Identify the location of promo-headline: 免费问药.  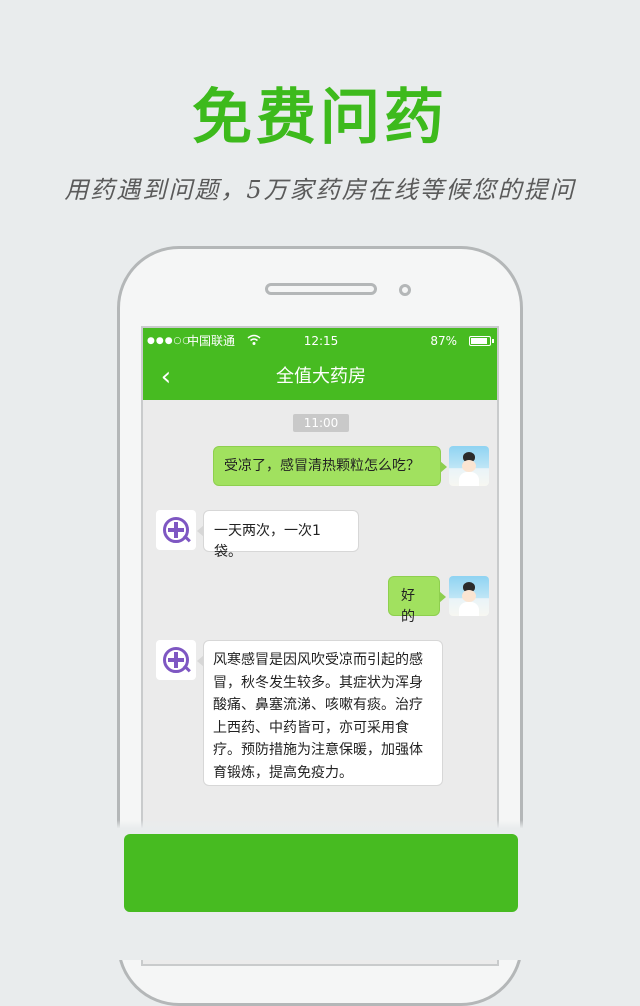
(320, 118).